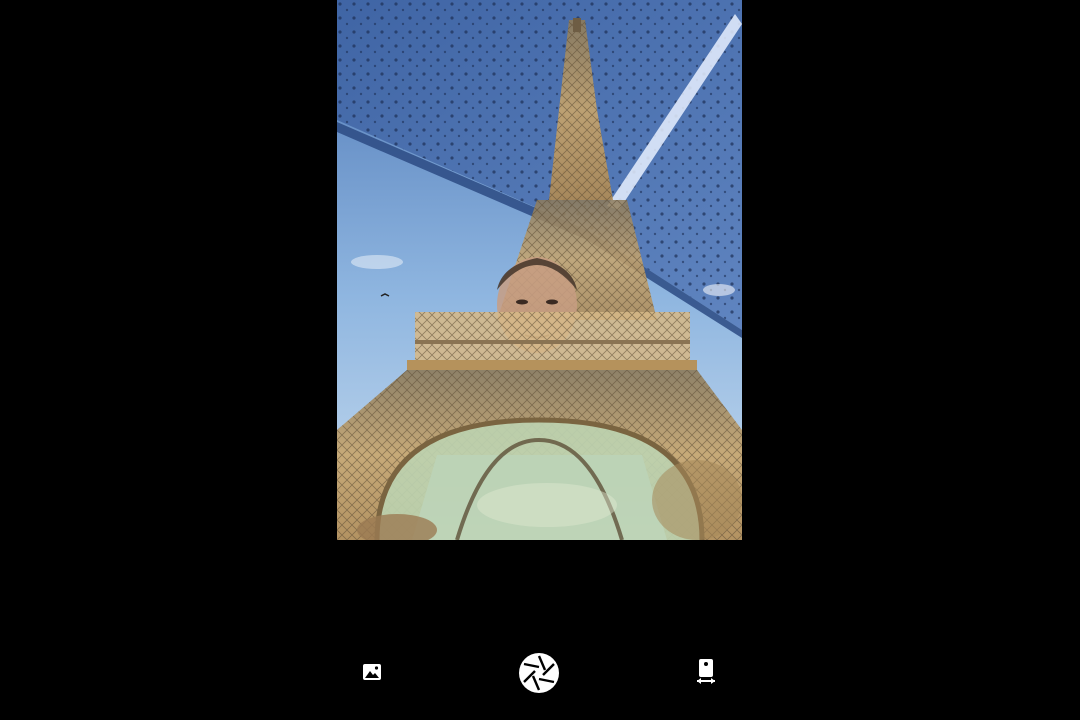  I want to click on switch-camera-icon, so click(706, 671).